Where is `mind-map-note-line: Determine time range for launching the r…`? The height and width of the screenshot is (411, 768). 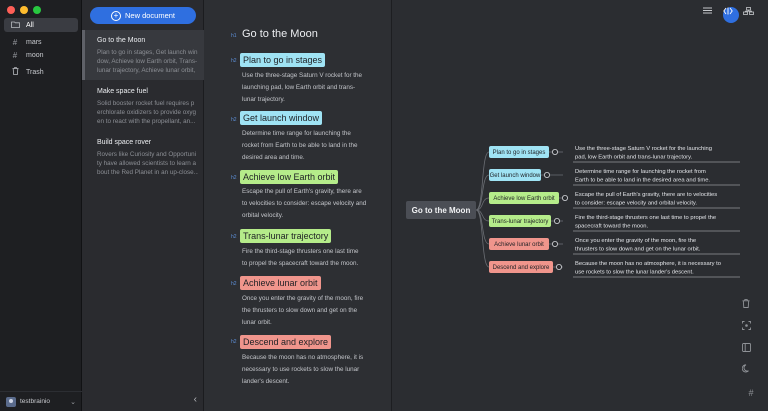
mind-map-note-line: Determine time range for launching the r… is located at coordinates (640, 172).